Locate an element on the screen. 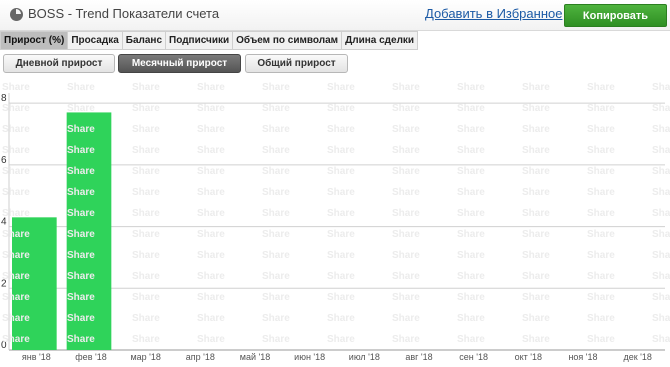 This screenshot has height=367, width=670. x-tick-label: окт '18 is located at coordinates (528, 357).